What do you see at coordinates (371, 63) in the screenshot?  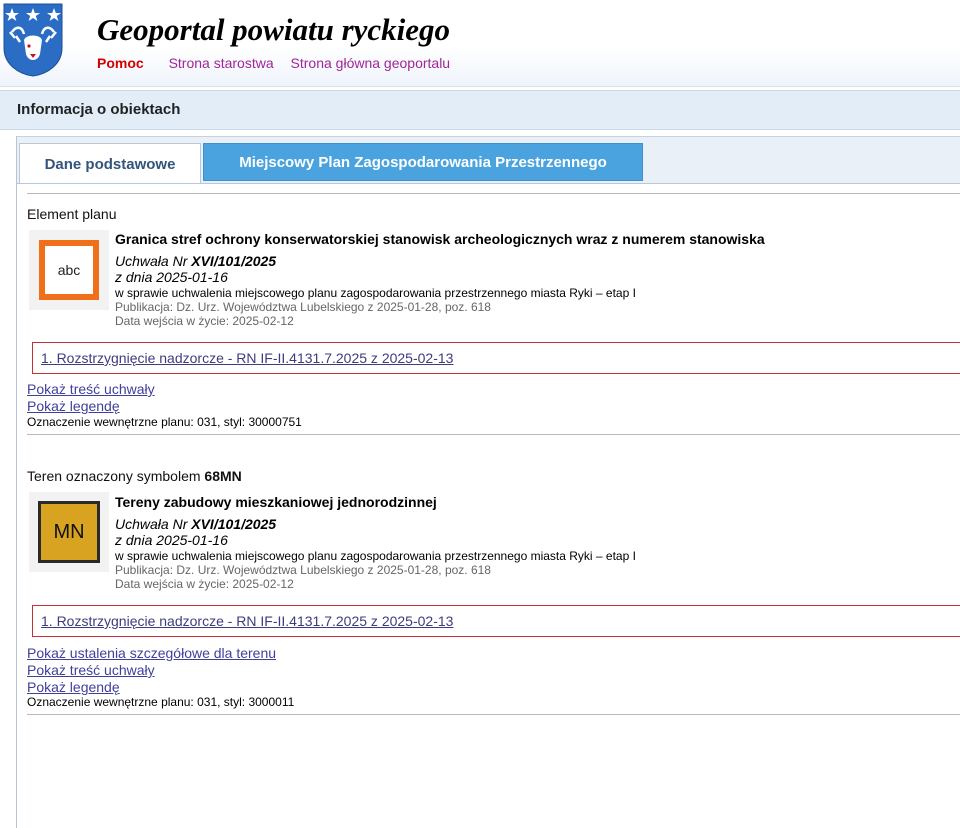 I see `geoportal-home-link: Strona główna geoportalu` at bounding box center [371, 63].